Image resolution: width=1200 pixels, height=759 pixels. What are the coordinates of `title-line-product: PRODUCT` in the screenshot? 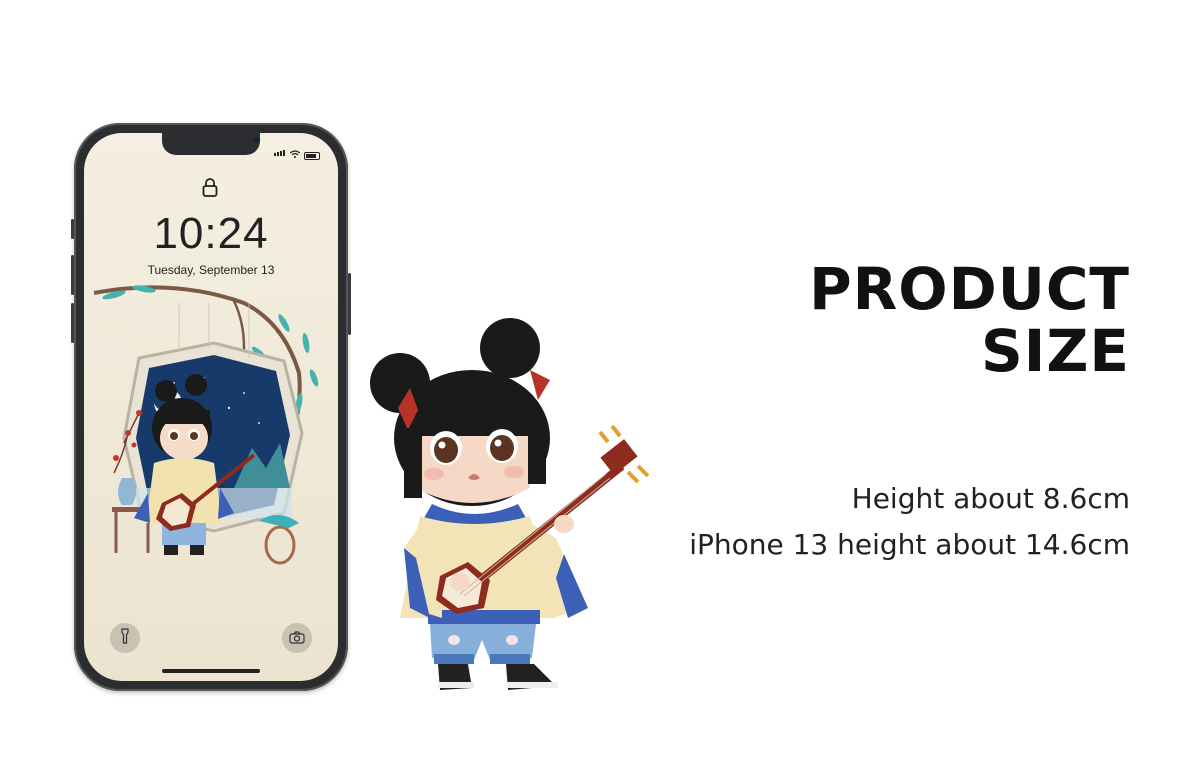 It's located at (969, 289).